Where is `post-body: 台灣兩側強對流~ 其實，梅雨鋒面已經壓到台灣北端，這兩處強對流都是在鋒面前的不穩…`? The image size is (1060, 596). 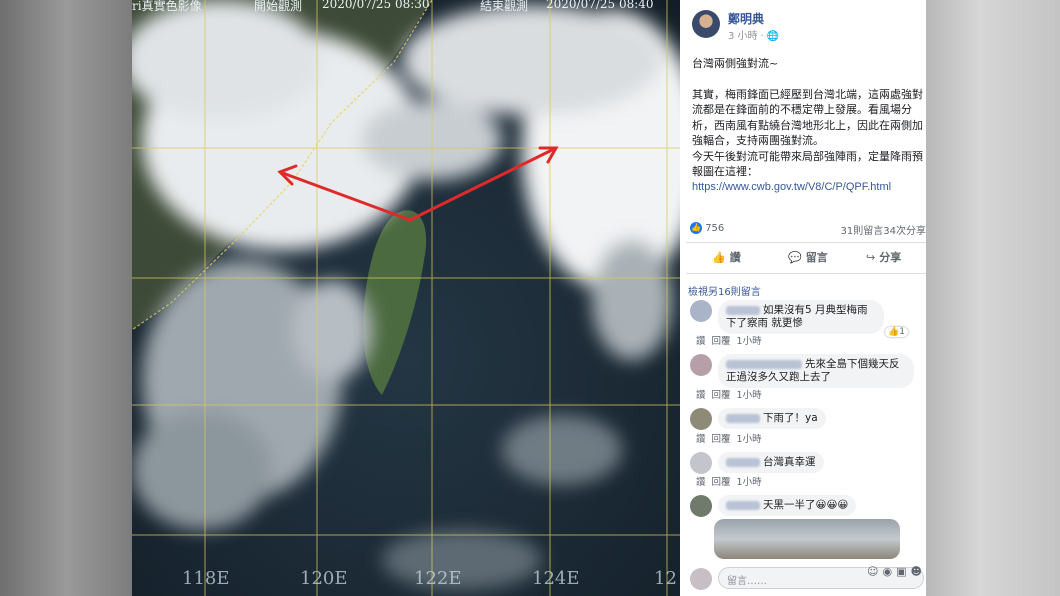 post-body: 台灣兩側強對流~ 其實，梅雨鋒面已經壓到台灣北端，這兩處強對流都是在鋒面前的不穩… is located at coordinates (808, 125).